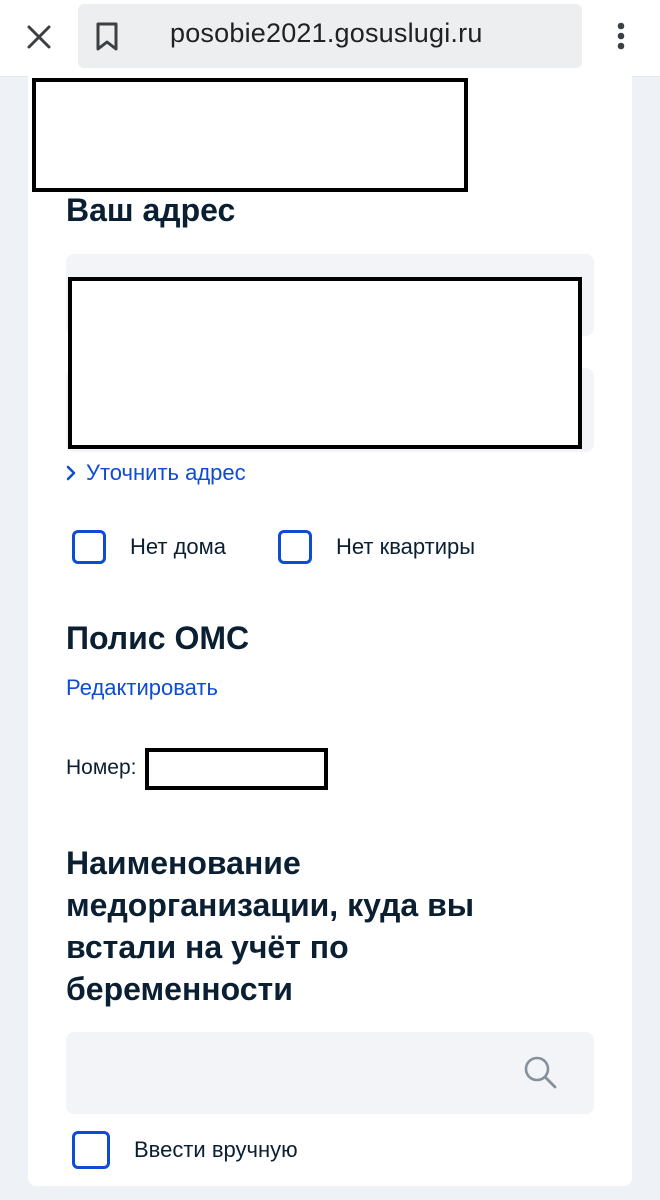 Image resolution: width=660 pixels, height=1200 pixels. What do you see at coordinates (295, 547) in the screenshot?
I see `no-apartment-checkbox` at bounding box center [295, 547].